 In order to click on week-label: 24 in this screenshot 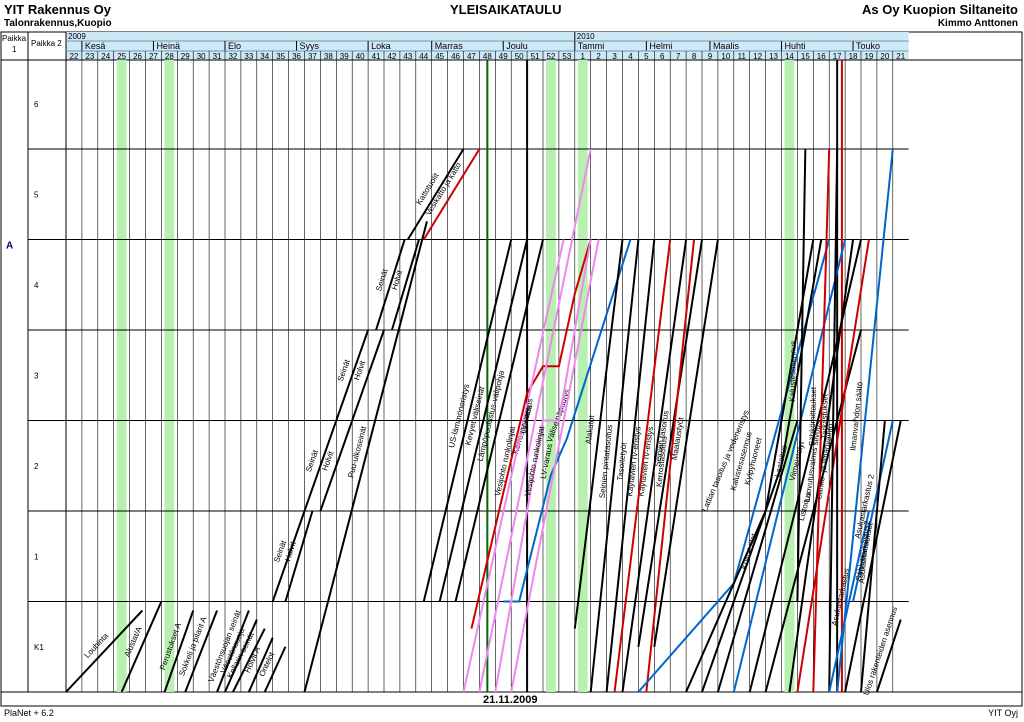, I will do `click(105, 56)`.